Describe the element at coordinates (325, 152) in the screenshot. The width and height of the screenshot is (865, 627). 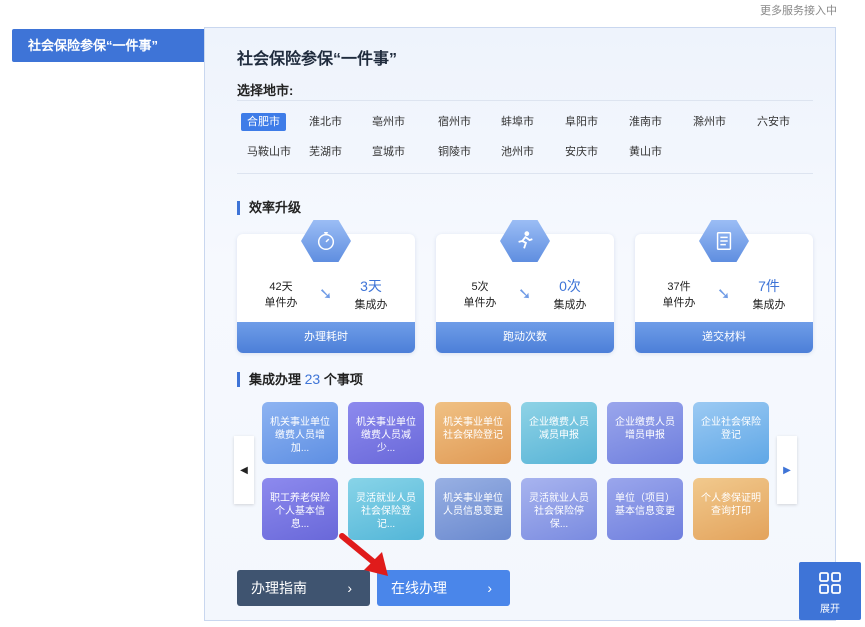
I see `city-option: 芜湖市` at that location.